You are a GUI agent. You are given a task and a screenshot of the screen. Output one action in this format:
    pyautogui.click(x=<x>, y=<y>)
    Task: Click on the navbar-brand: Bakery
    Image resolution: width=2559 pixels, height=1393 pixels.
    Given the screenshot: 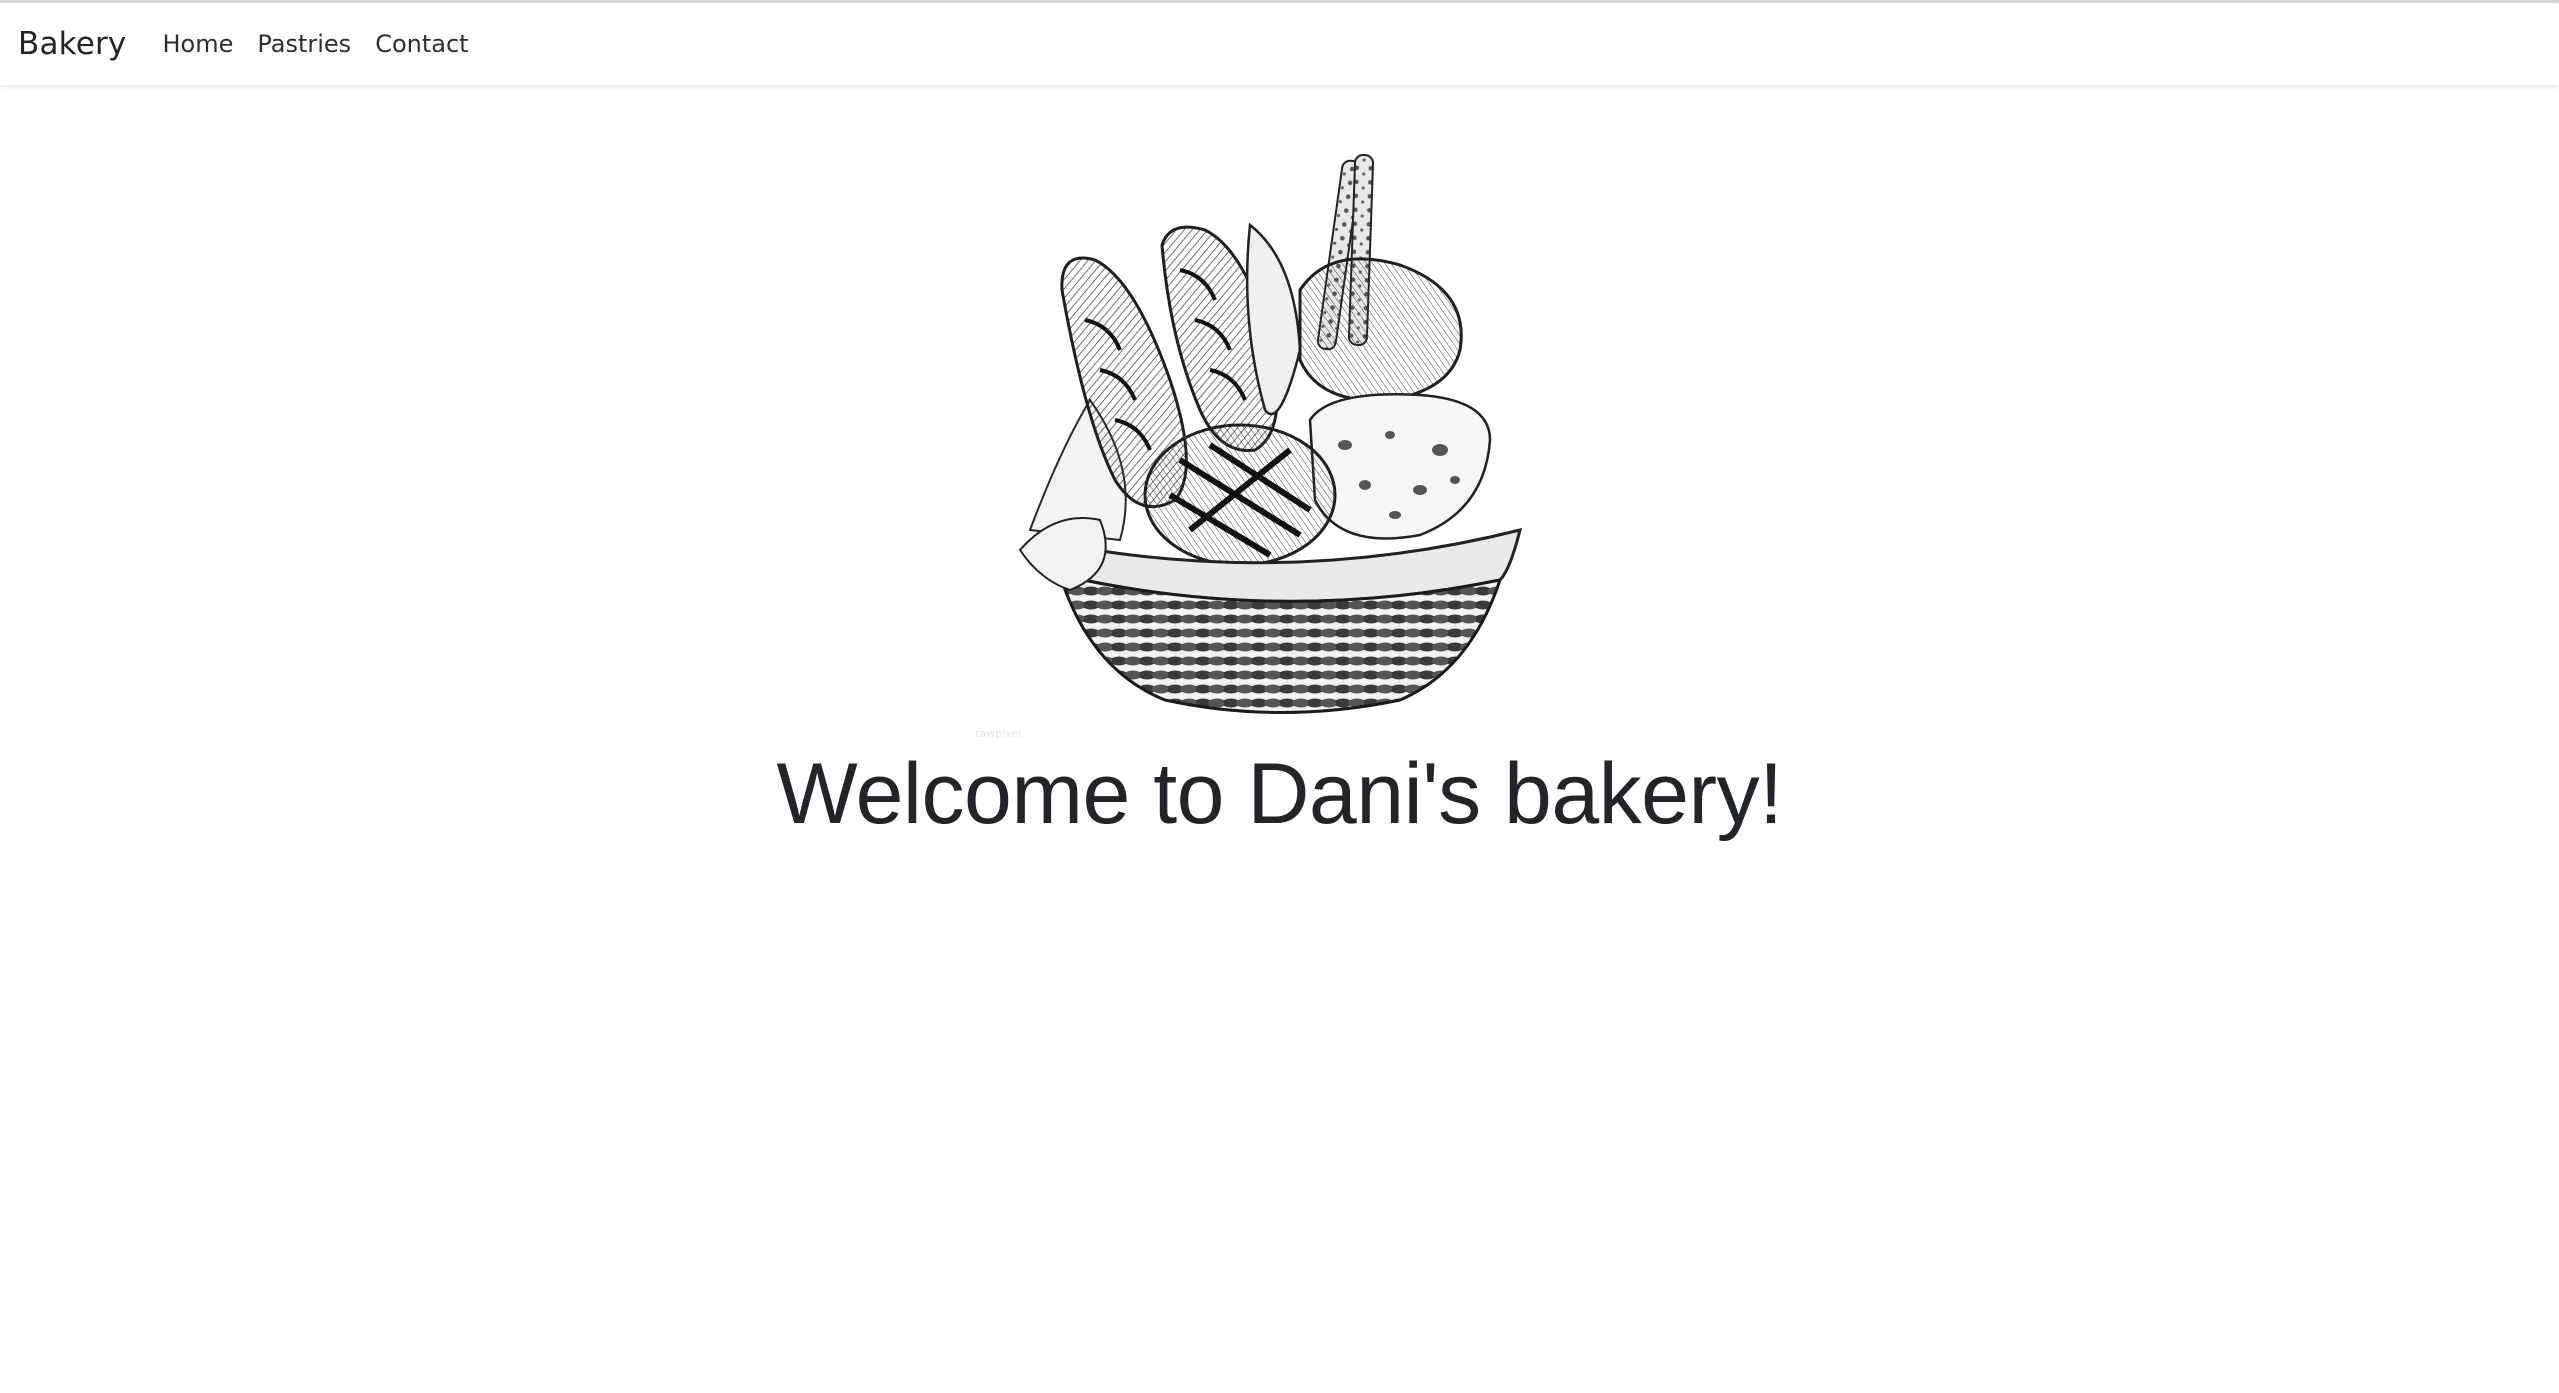 What is the action you would take?
    pyautogui.click(x=72, y=44)
    